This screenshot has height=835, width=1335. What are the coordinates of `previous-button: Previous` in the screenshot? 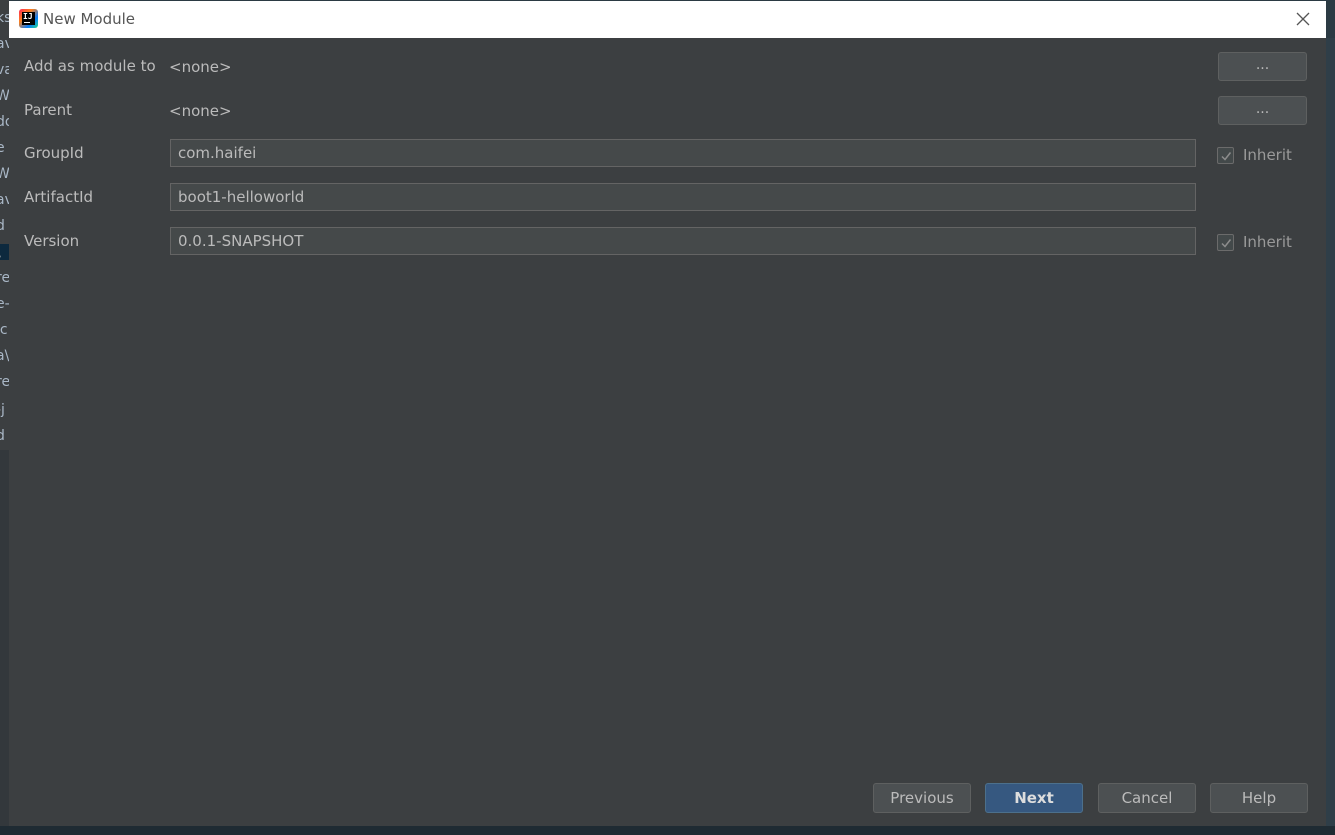 It's located at (922, 798).